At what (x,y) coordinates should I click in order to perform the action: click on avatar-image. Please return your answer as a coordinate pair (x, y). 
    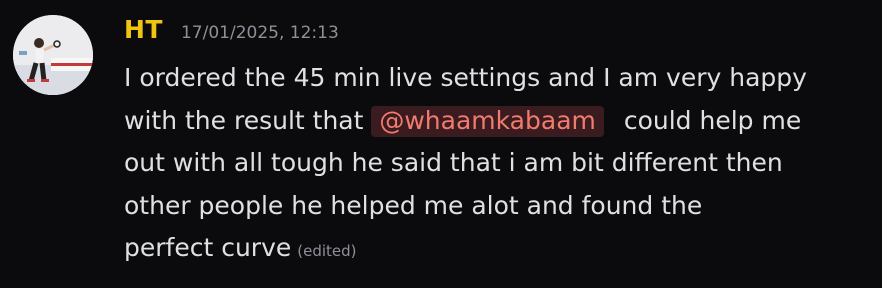
    Looking at the image, I should click on (53, 55).